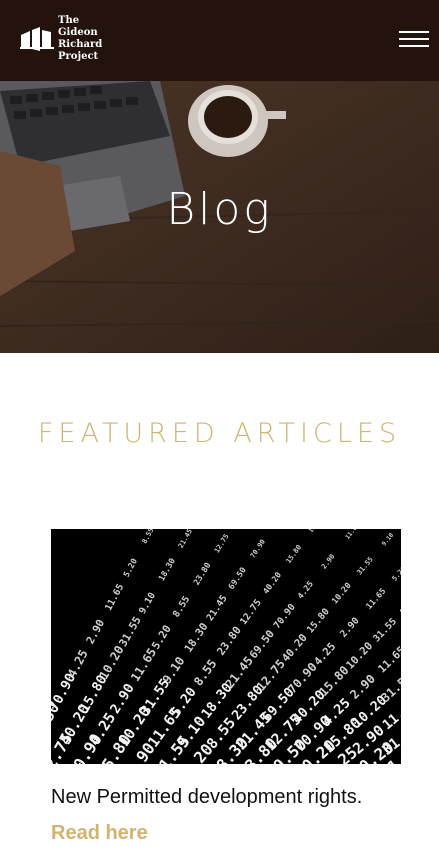 The width and height of the screenshot is (439, 855). What do you see at coordinates (241, 797) in the screenshot?
I see `article-title: New Permitted development rights.` at bounding box center [241, 797].